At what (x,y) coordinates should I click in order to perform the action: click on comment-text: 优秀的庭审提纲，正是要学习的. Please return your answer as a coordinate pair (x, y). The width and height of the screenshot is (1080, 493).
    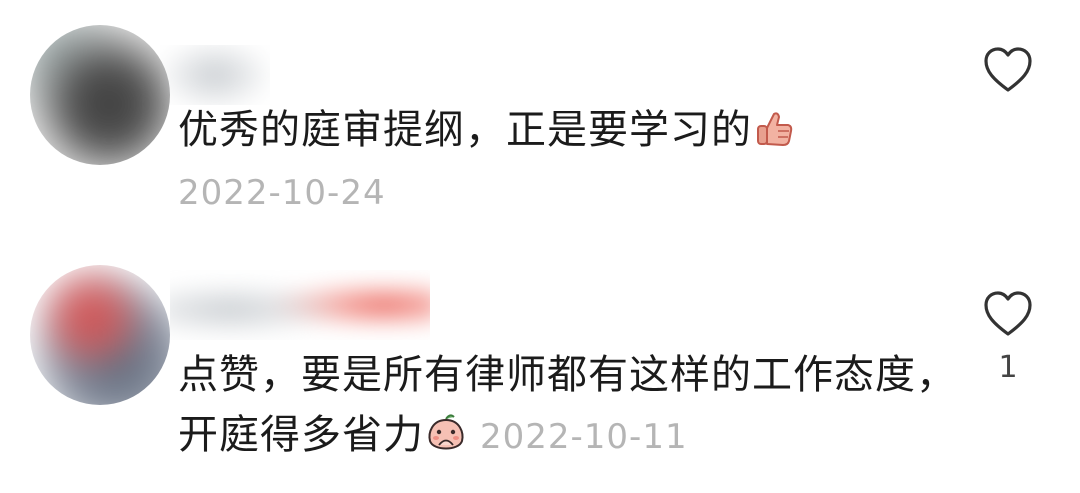
    Looking at the image, I should click on (487, 130).